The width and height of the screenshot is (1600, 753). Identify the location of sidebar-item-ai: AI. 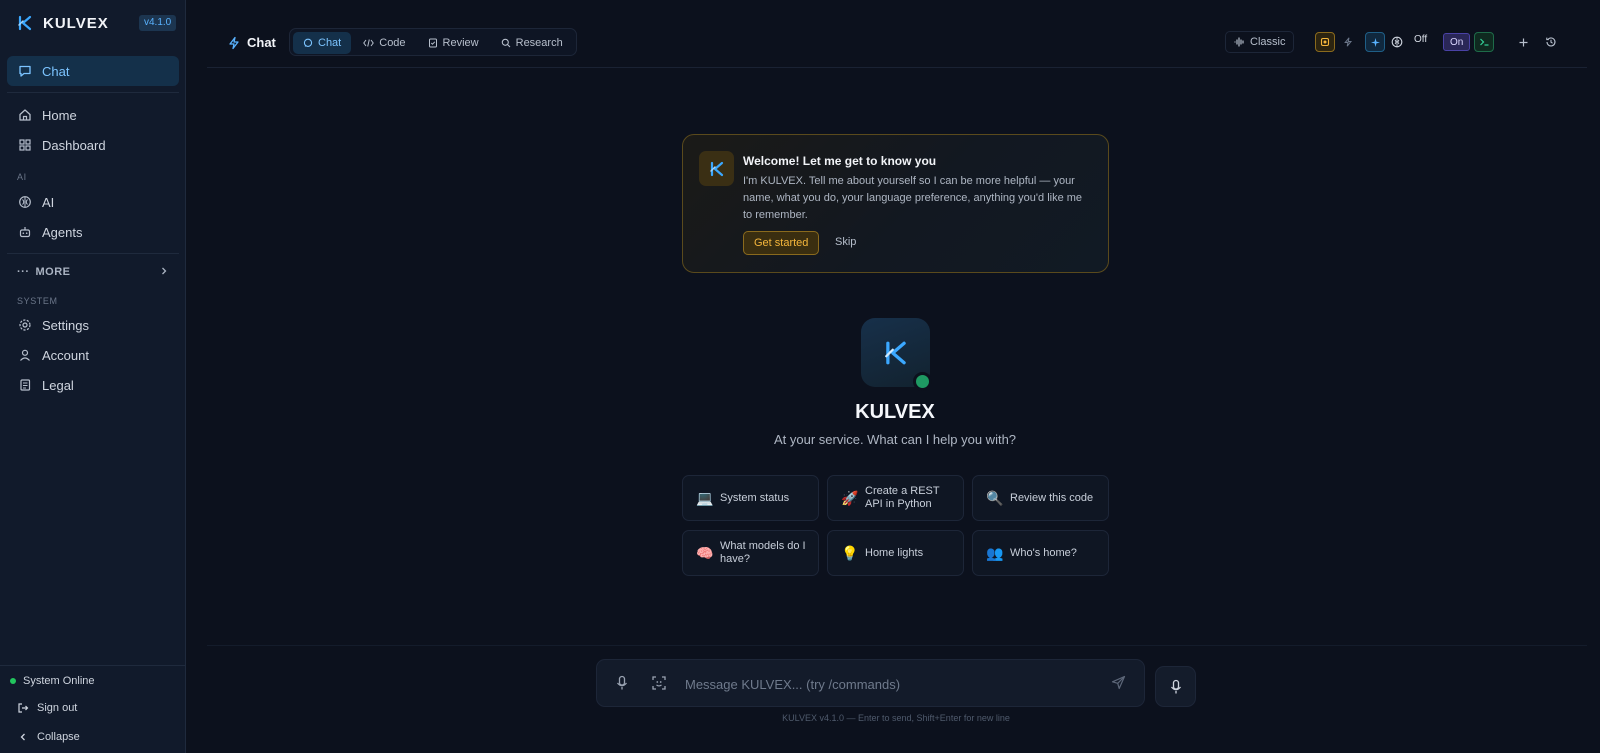
(93, 202).